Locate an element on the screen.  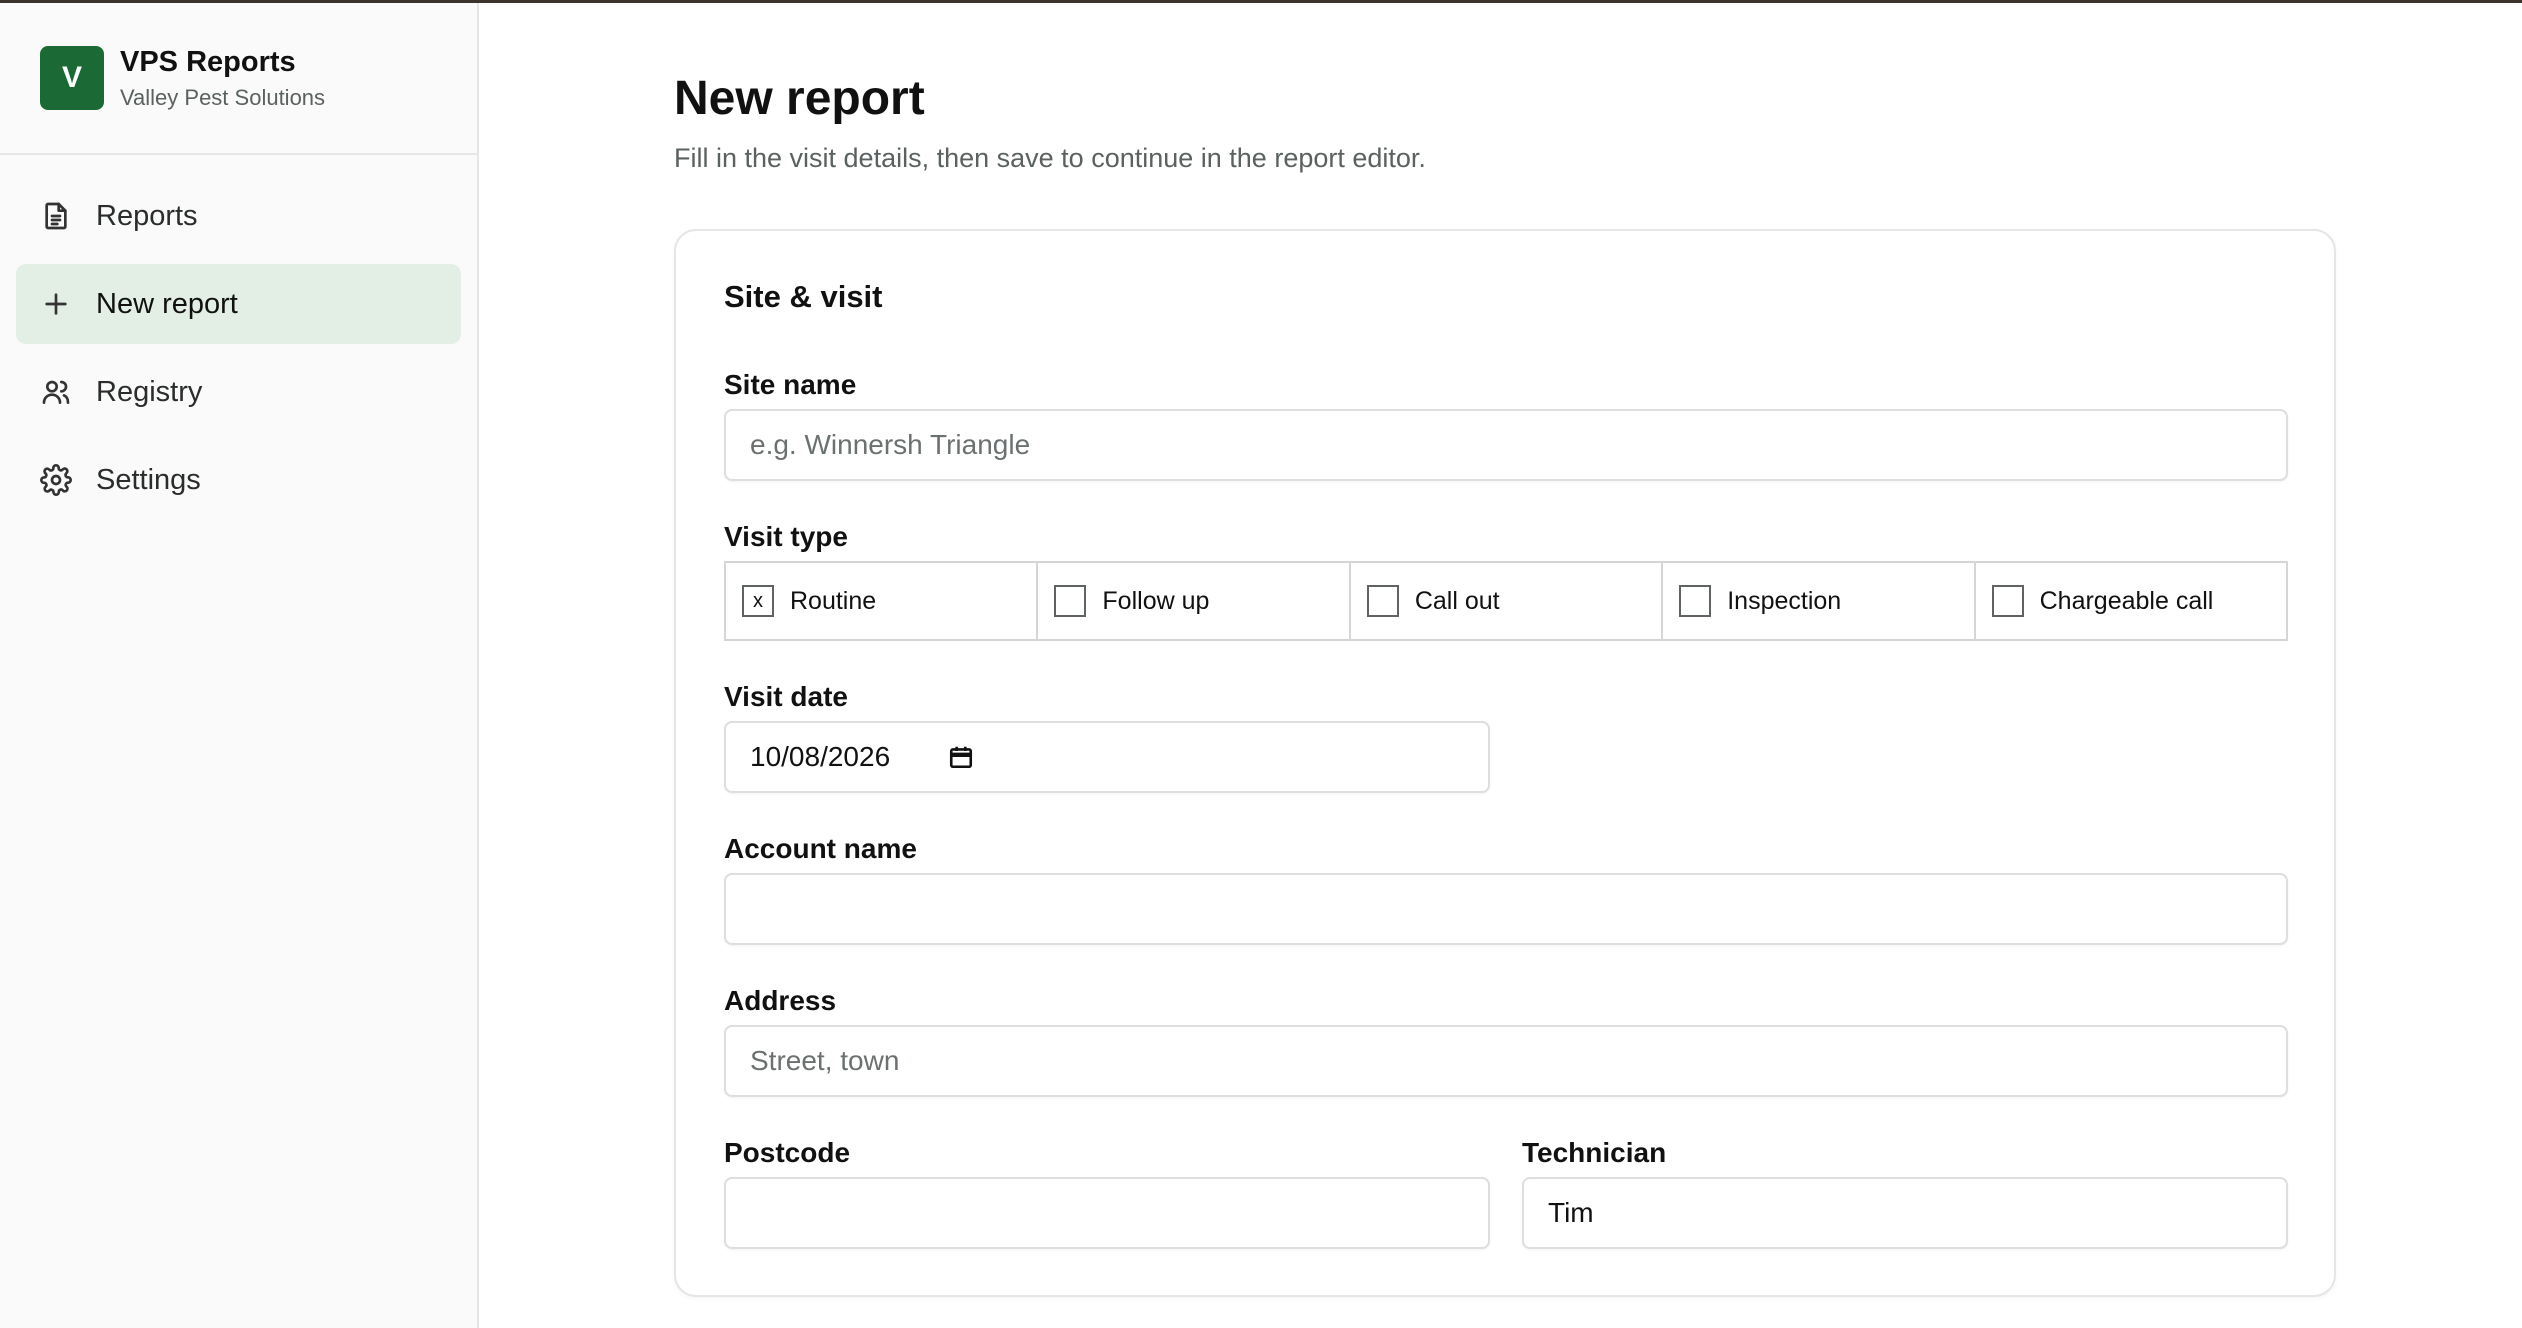
sidebar-nav: Reports New report Registry Settings is located at coordinates (238, 337).